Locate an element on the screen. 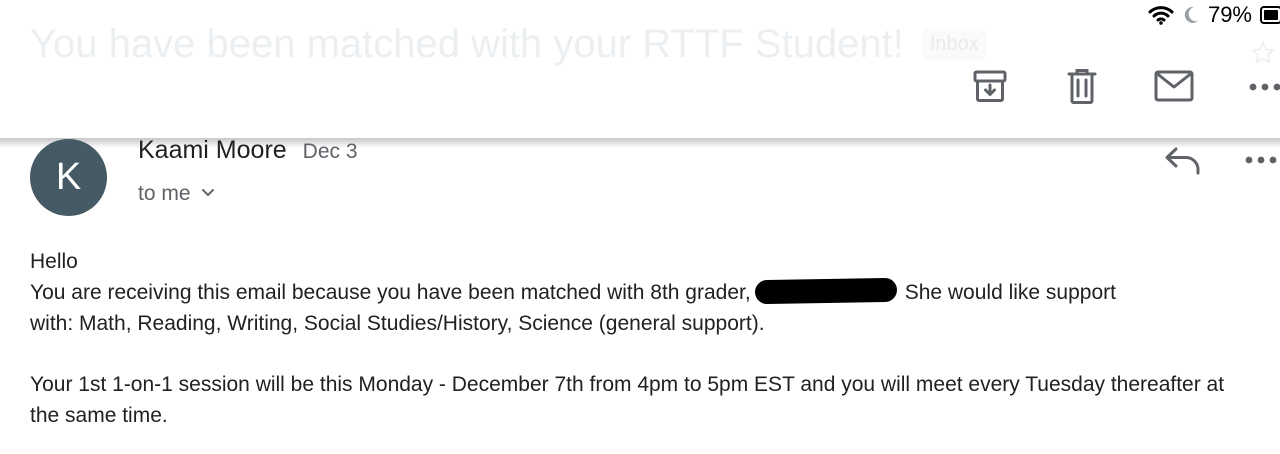 This screenshot has height=454, width=1280. reply-icon is located at coordinates (1183, 162).